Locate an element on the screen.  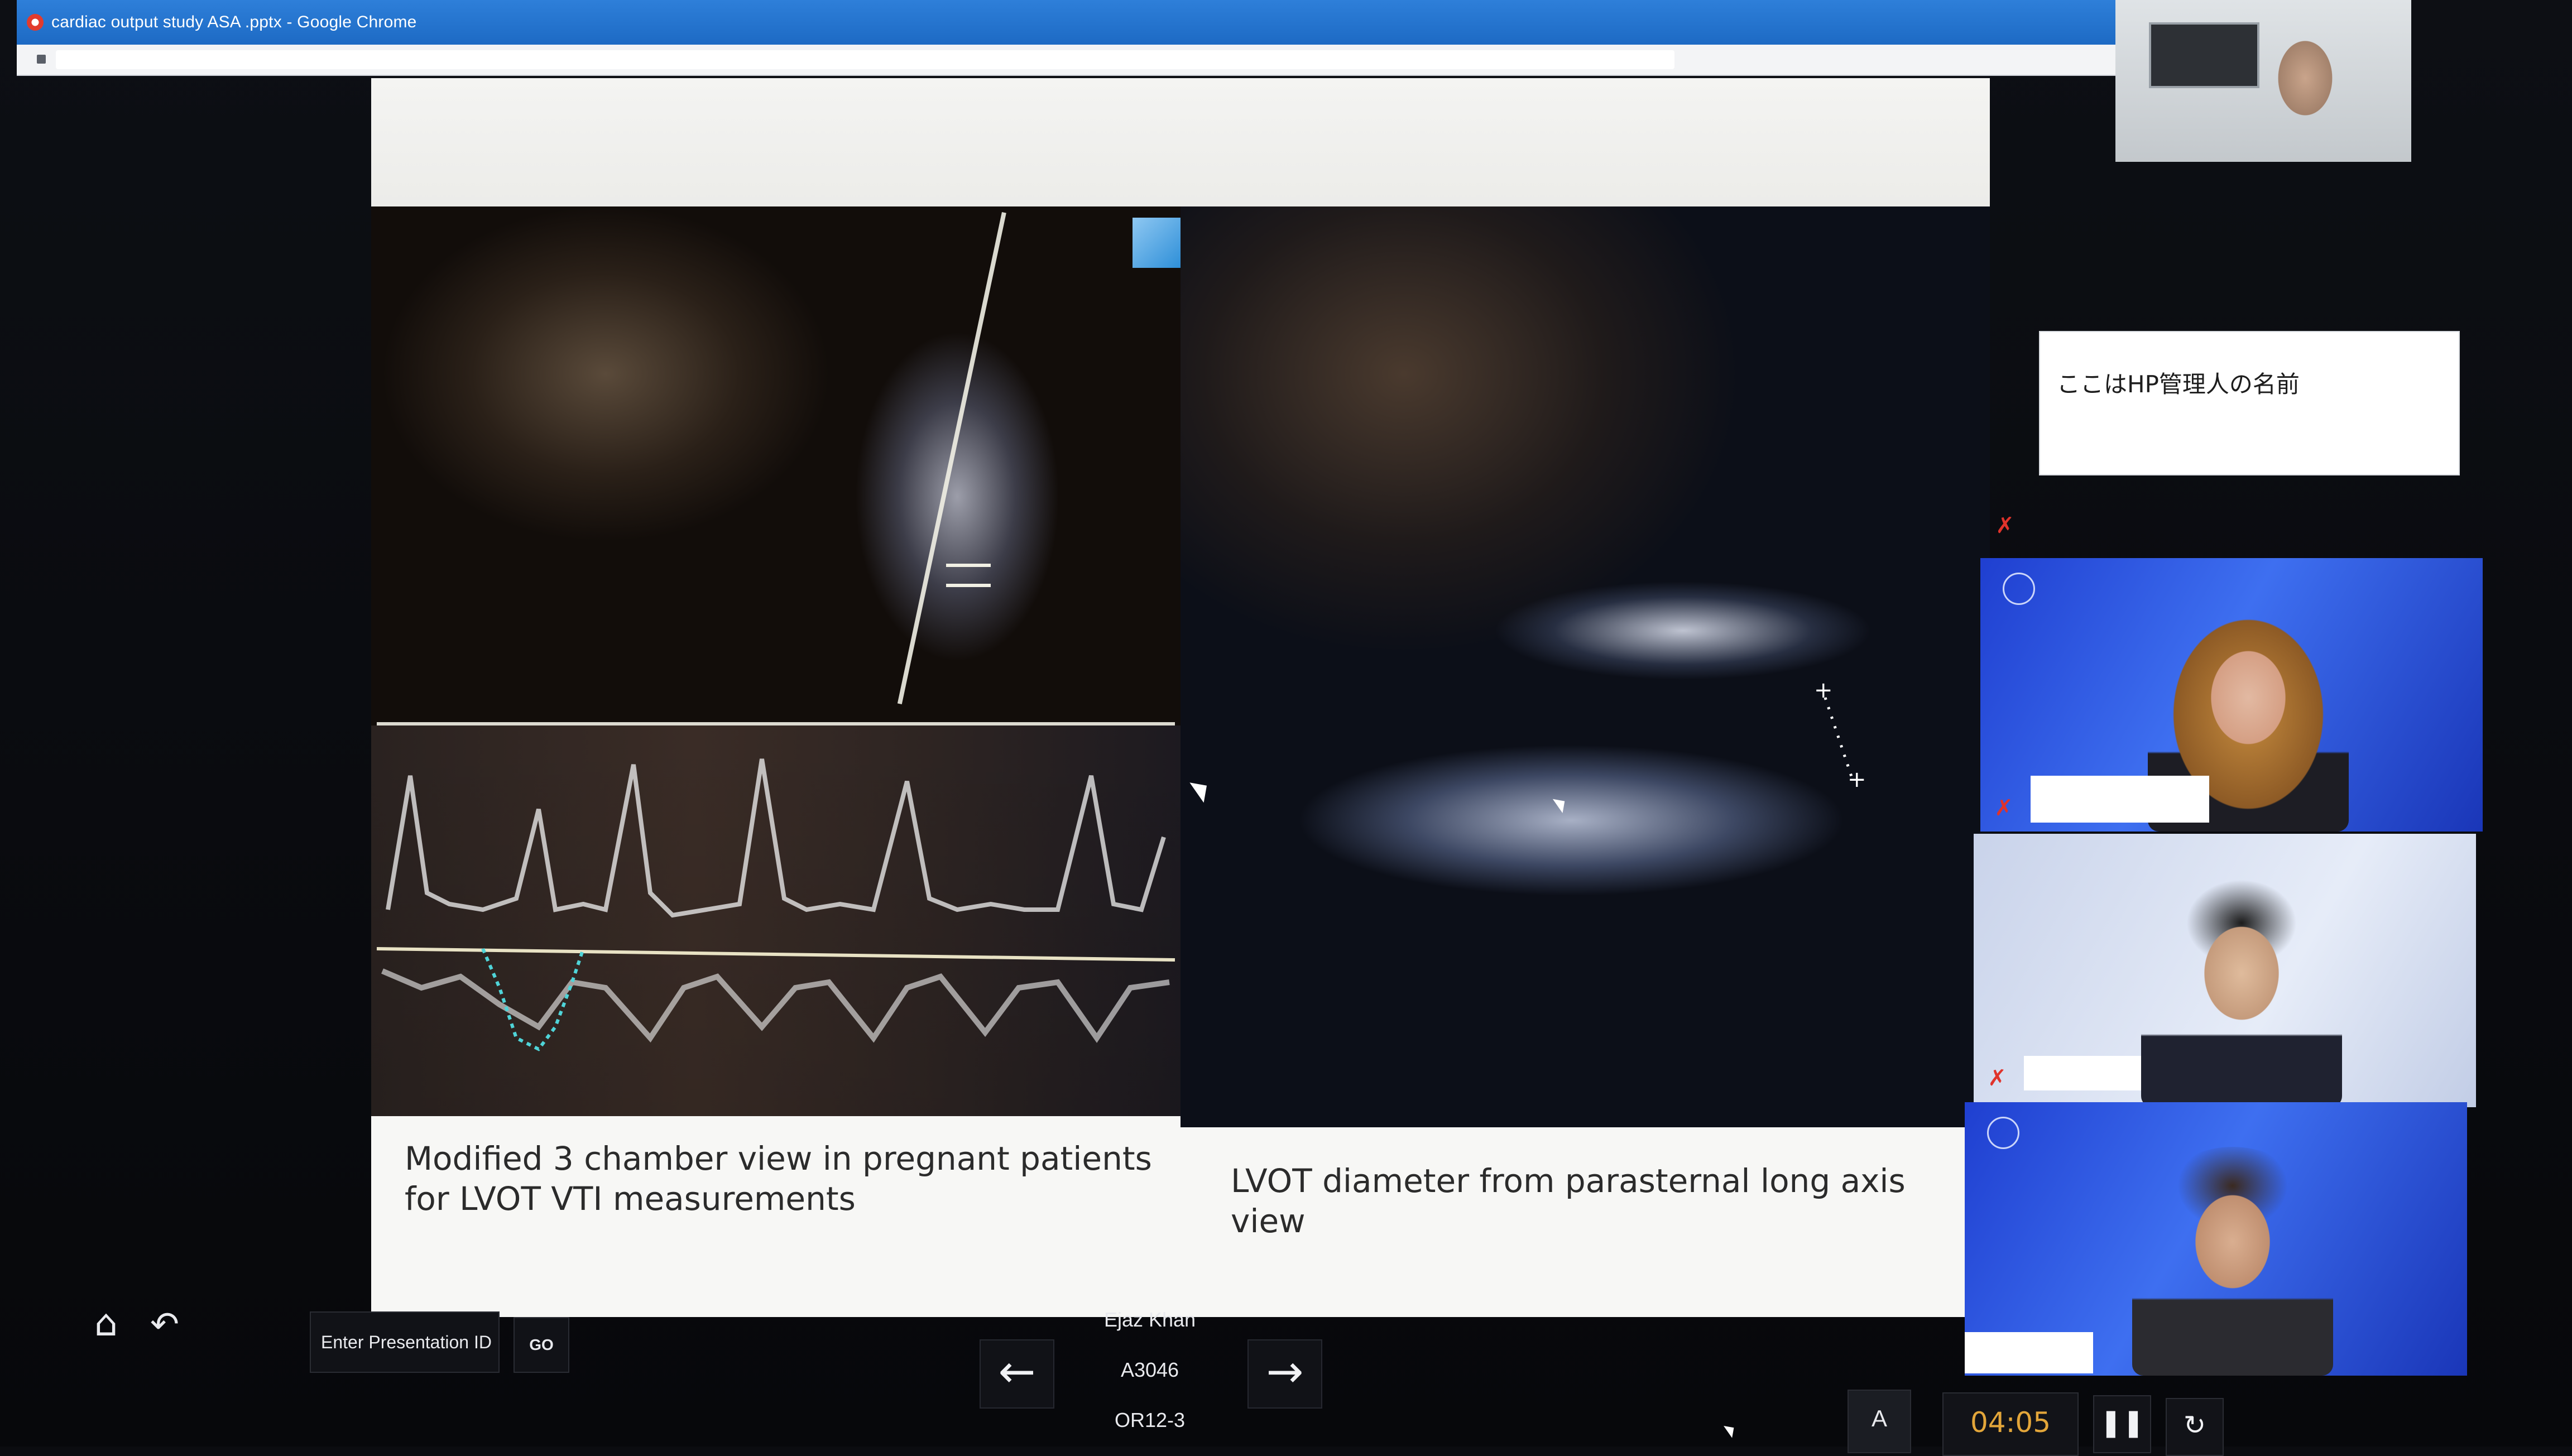
pause-icon: ❚❚ is located at coordinates (2122, 1424).